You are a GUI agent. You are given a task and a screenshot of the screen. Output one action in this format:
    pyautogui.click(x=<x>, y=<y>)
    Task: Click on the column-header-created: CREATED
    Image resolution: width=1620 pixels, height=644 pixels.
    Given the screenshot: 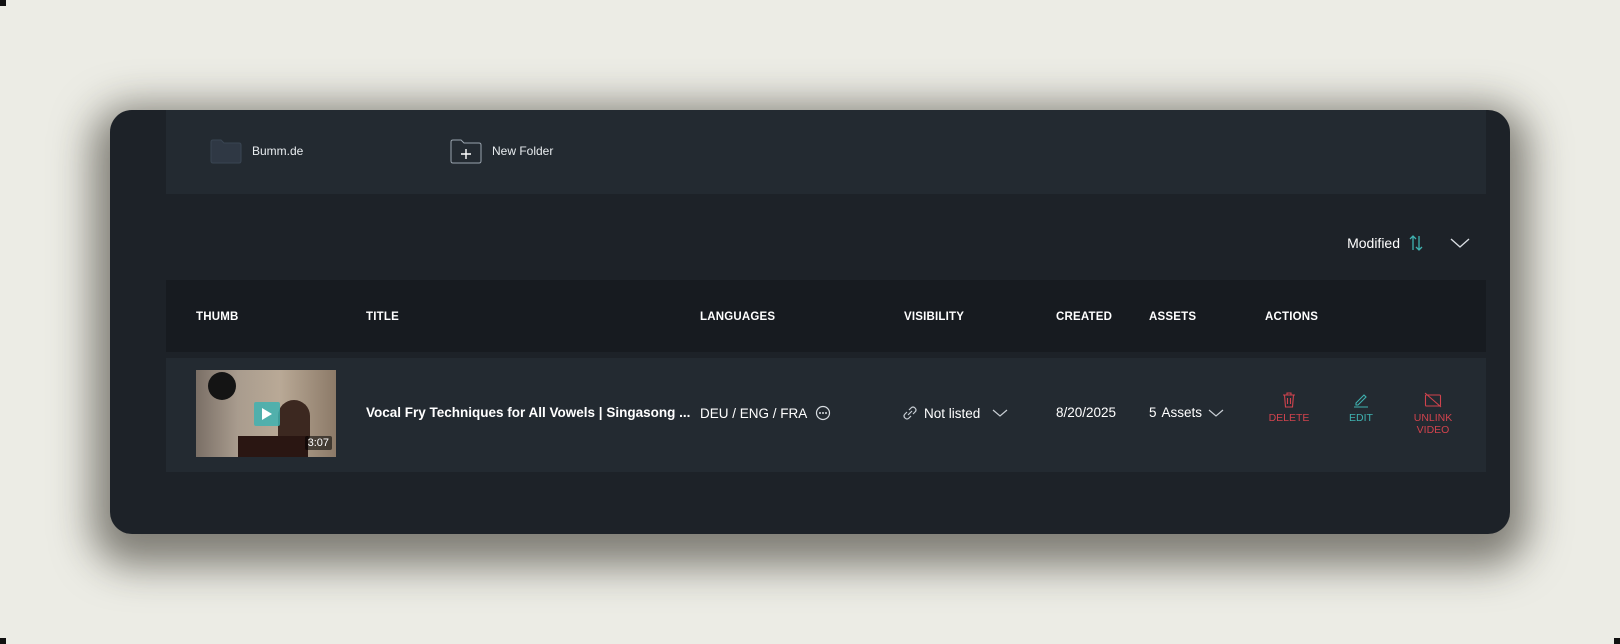 What is the action you would take?
    pyautogui.click(x=1084, y=317)
    